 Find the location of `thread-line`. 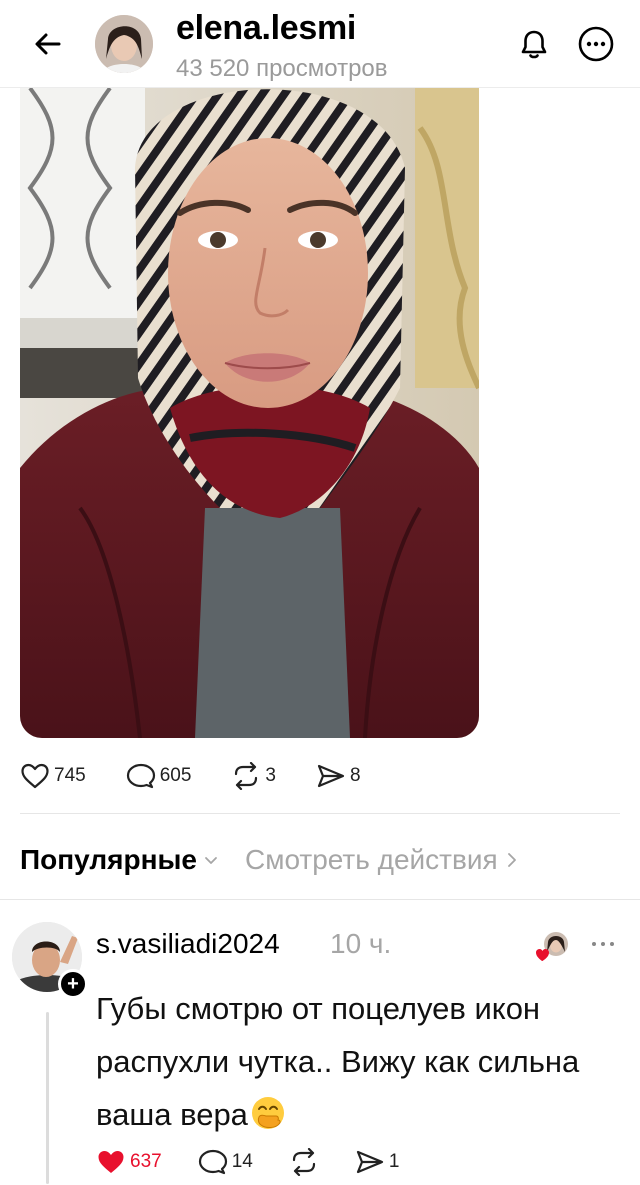

thread-line is located at coordinates (47, 1098).